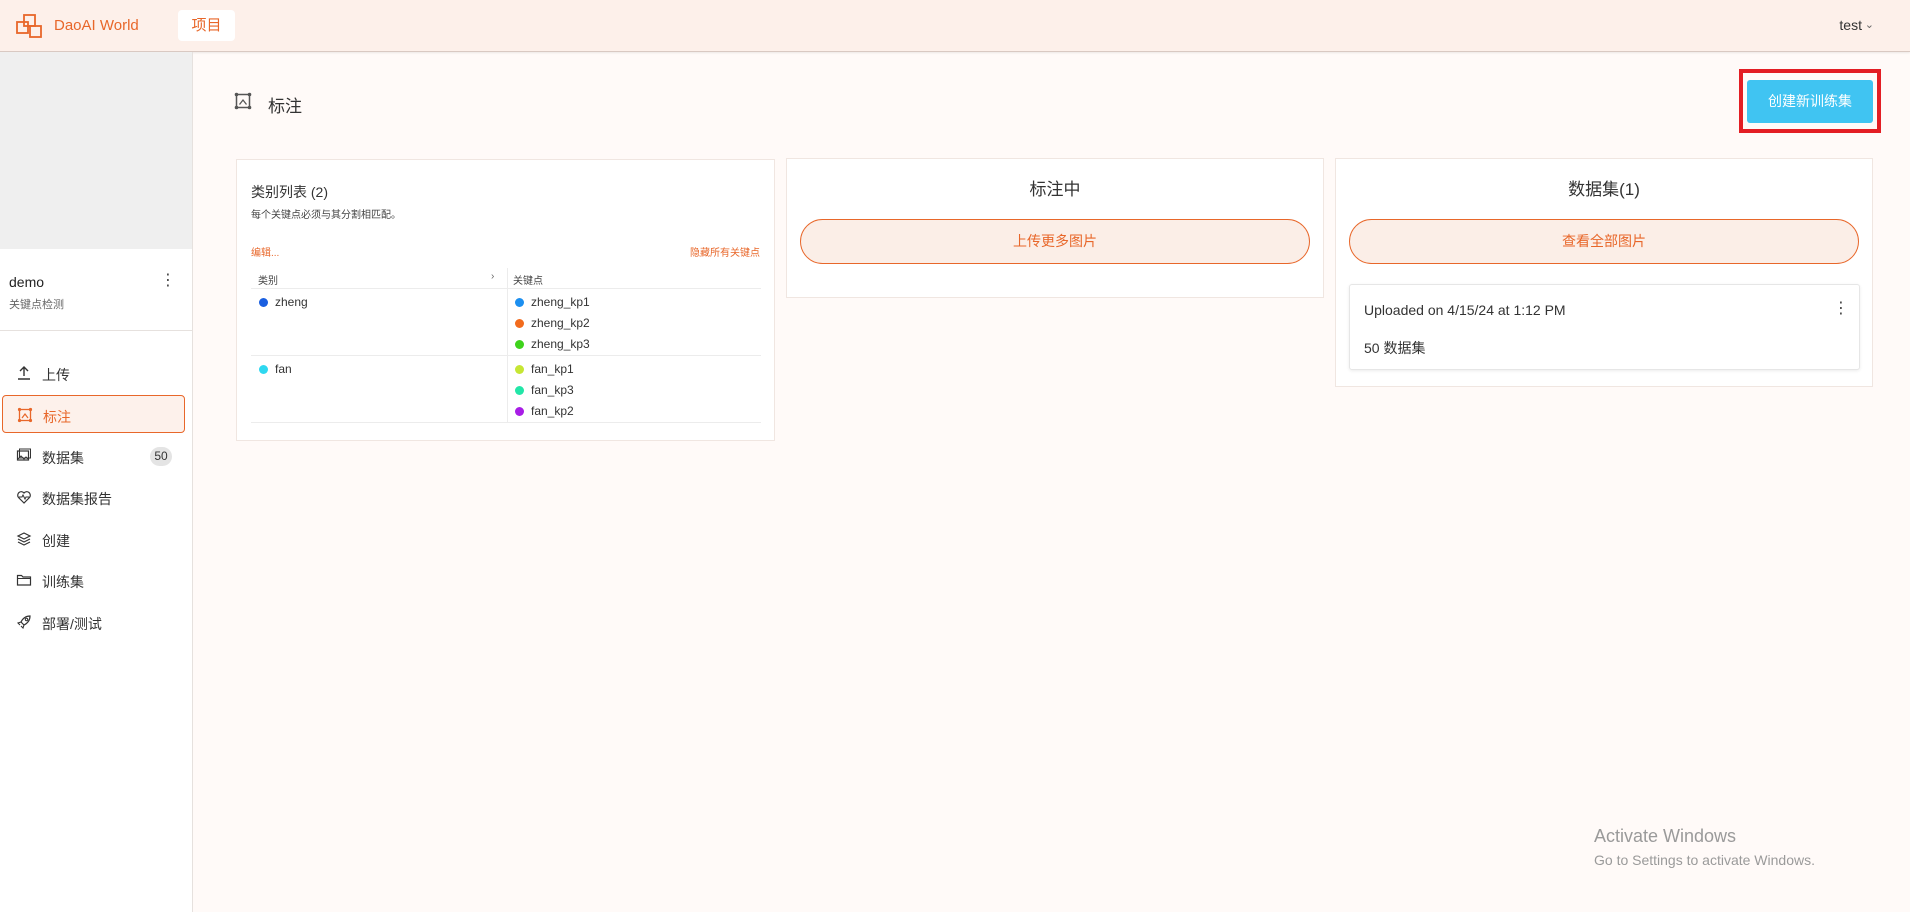  I want to click on sidebar-item-dataset-report: 数据集报告, so click(93, 497).